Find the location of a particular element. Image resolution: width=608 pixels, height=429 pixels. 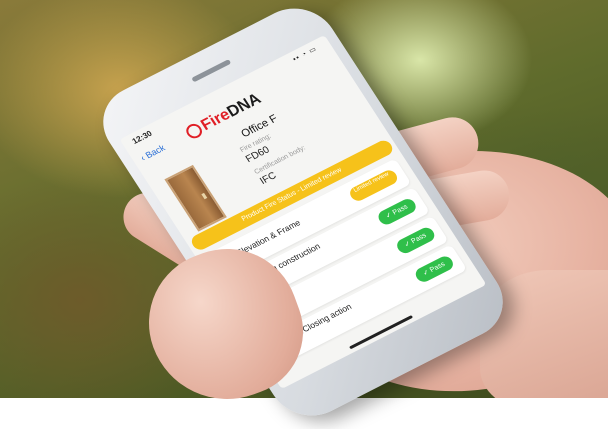

back-button: ‹ Back is located at coordinates (153, 153).